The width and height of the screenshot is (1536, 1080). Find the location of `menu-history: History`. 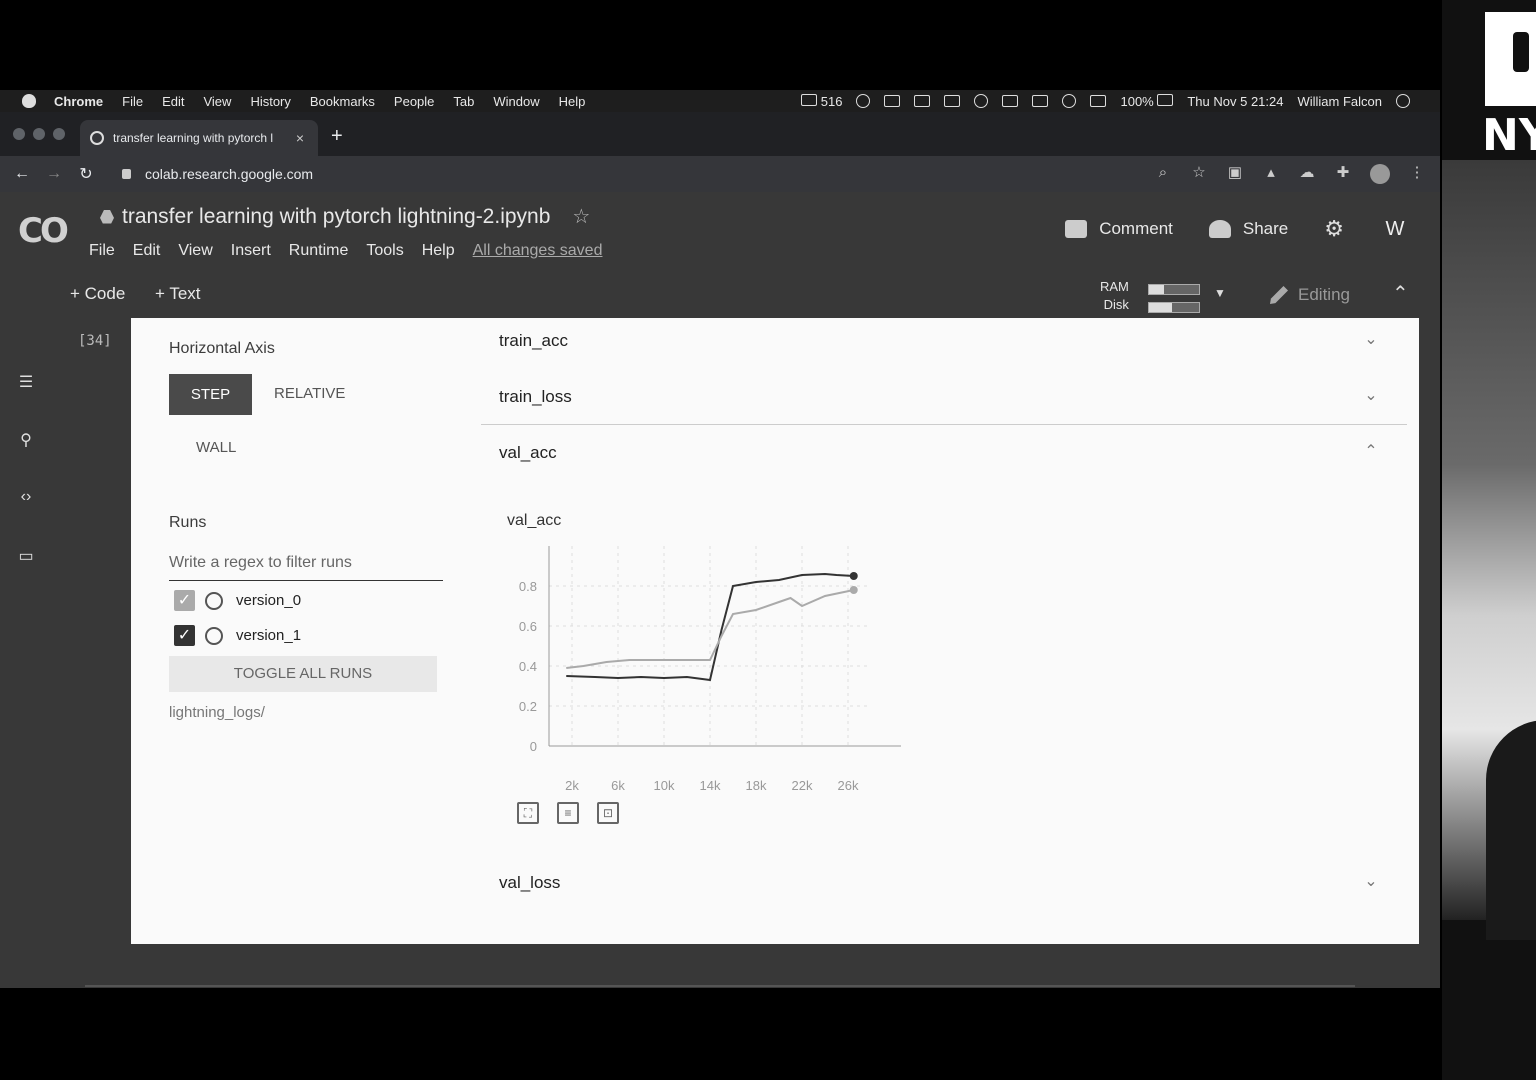

menu-history: History is located at coordinates (270, 101).